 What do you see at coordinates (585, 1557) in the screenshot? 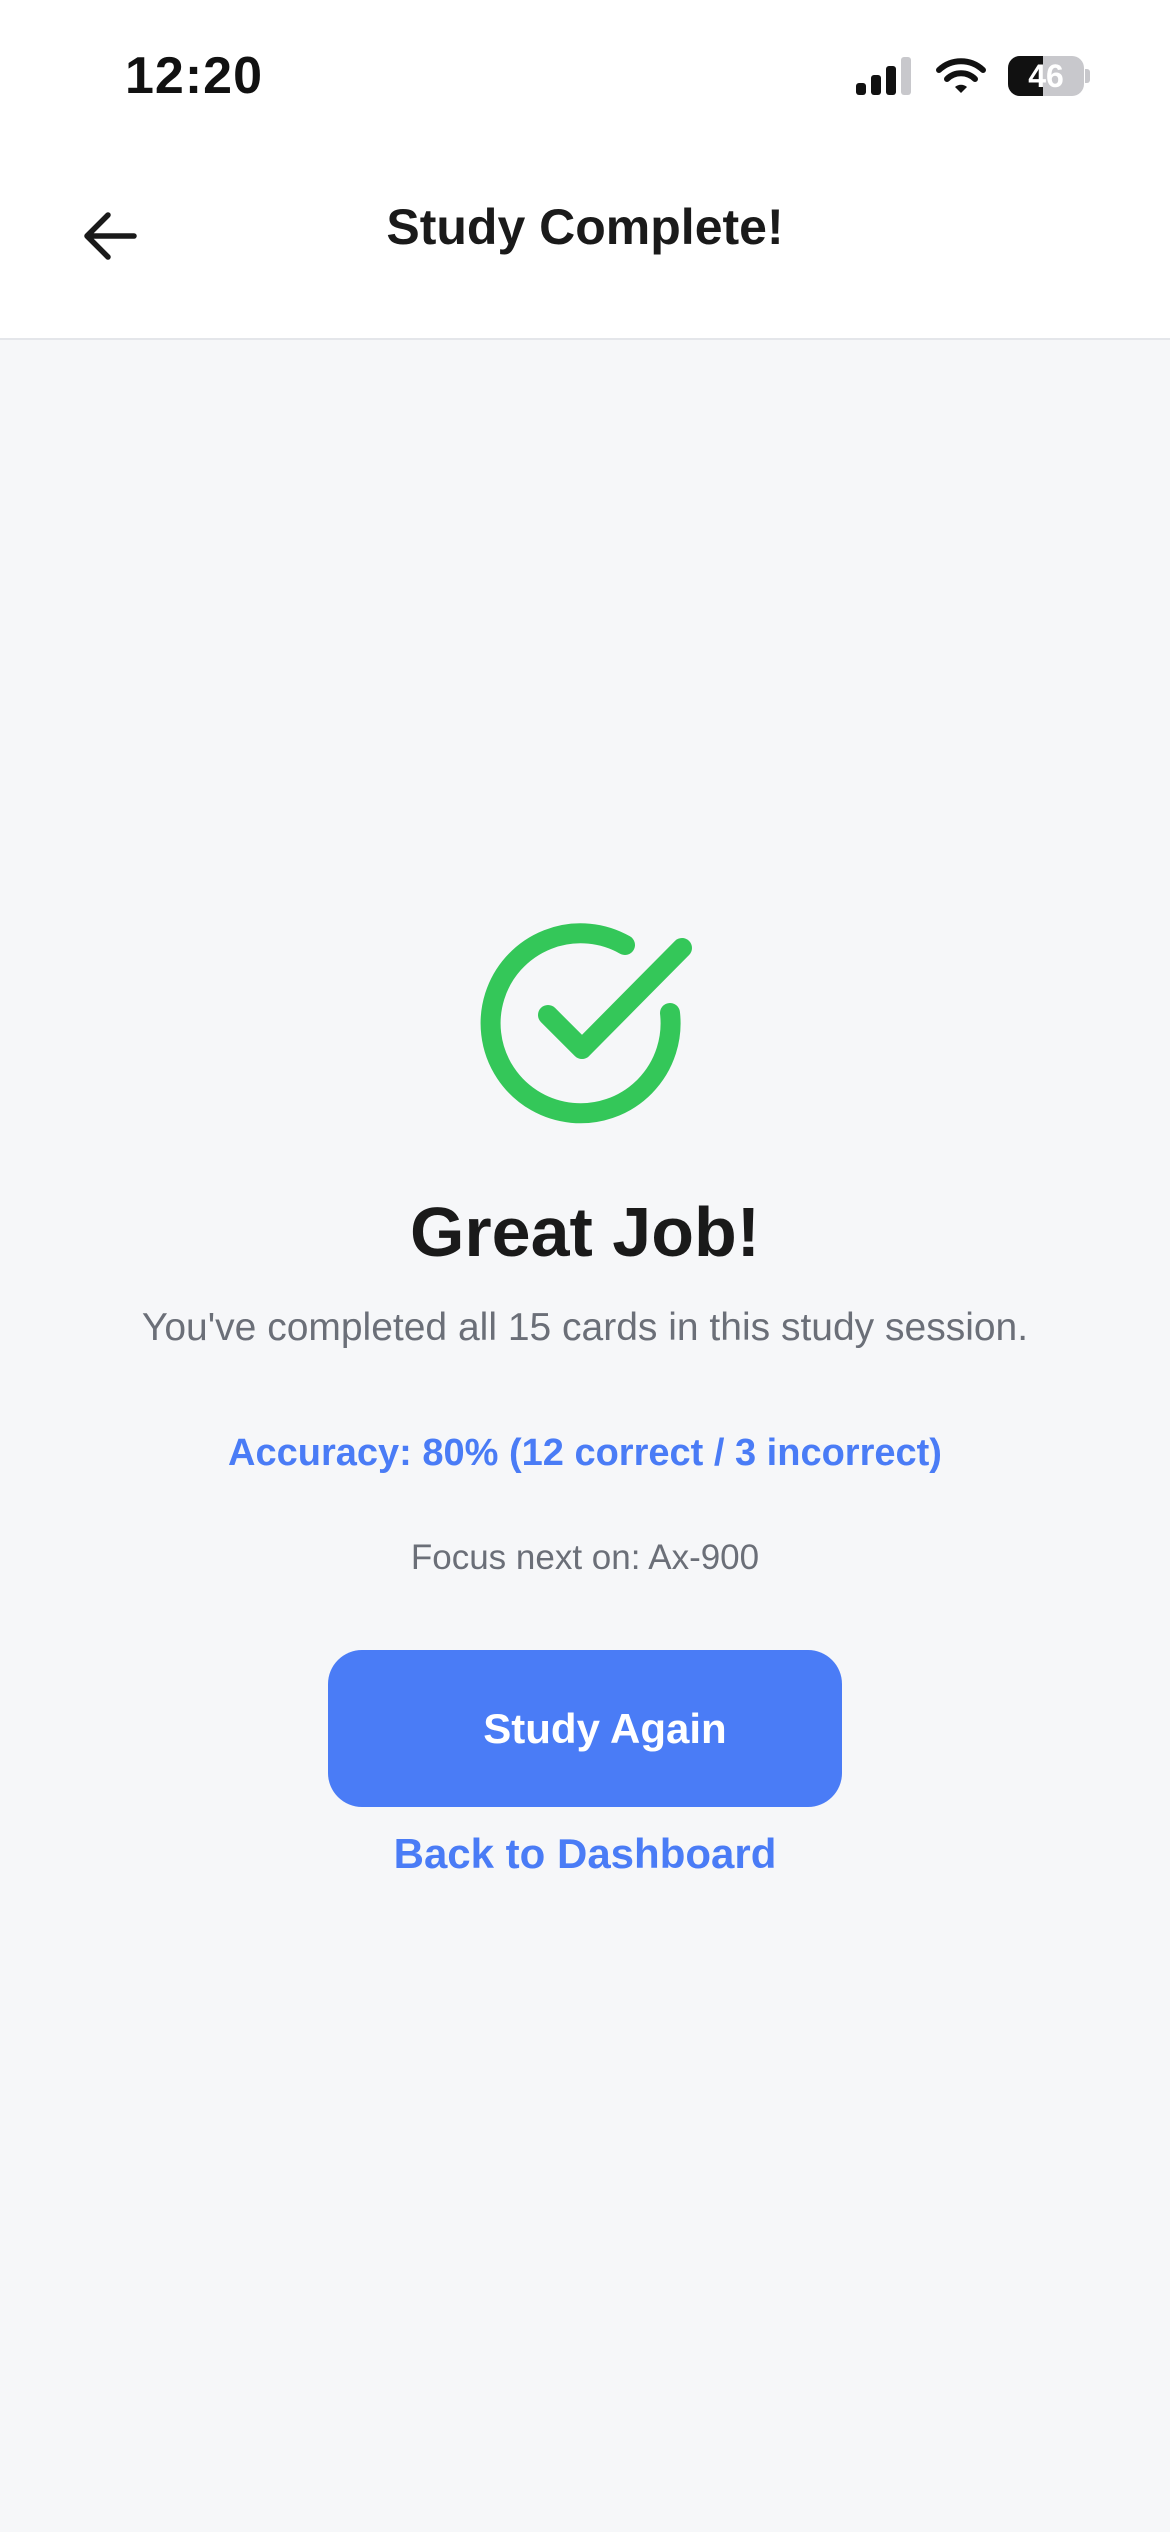
I see `focus-next-text: Focus next on: Ax-900` at bounding box center [585, 1557].